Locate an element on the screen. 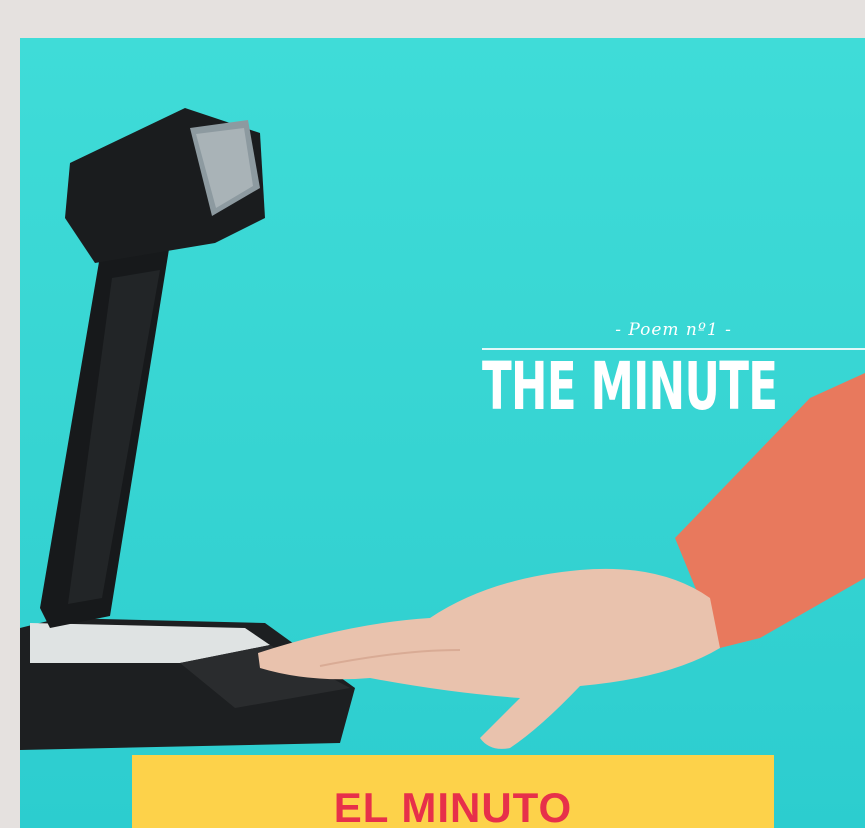 This screenshot has width=865, height=828. poem-title: THE MINUTE is located at coordinates (630, 386).